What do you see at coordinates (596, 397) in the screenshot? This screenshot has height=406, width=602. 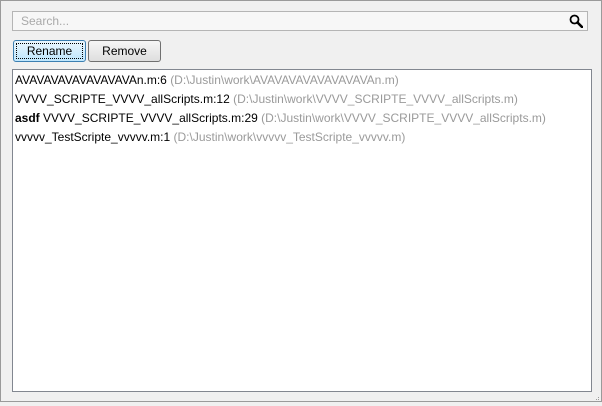 I see `resize-grip-icon` at bounding box center [596, 397].